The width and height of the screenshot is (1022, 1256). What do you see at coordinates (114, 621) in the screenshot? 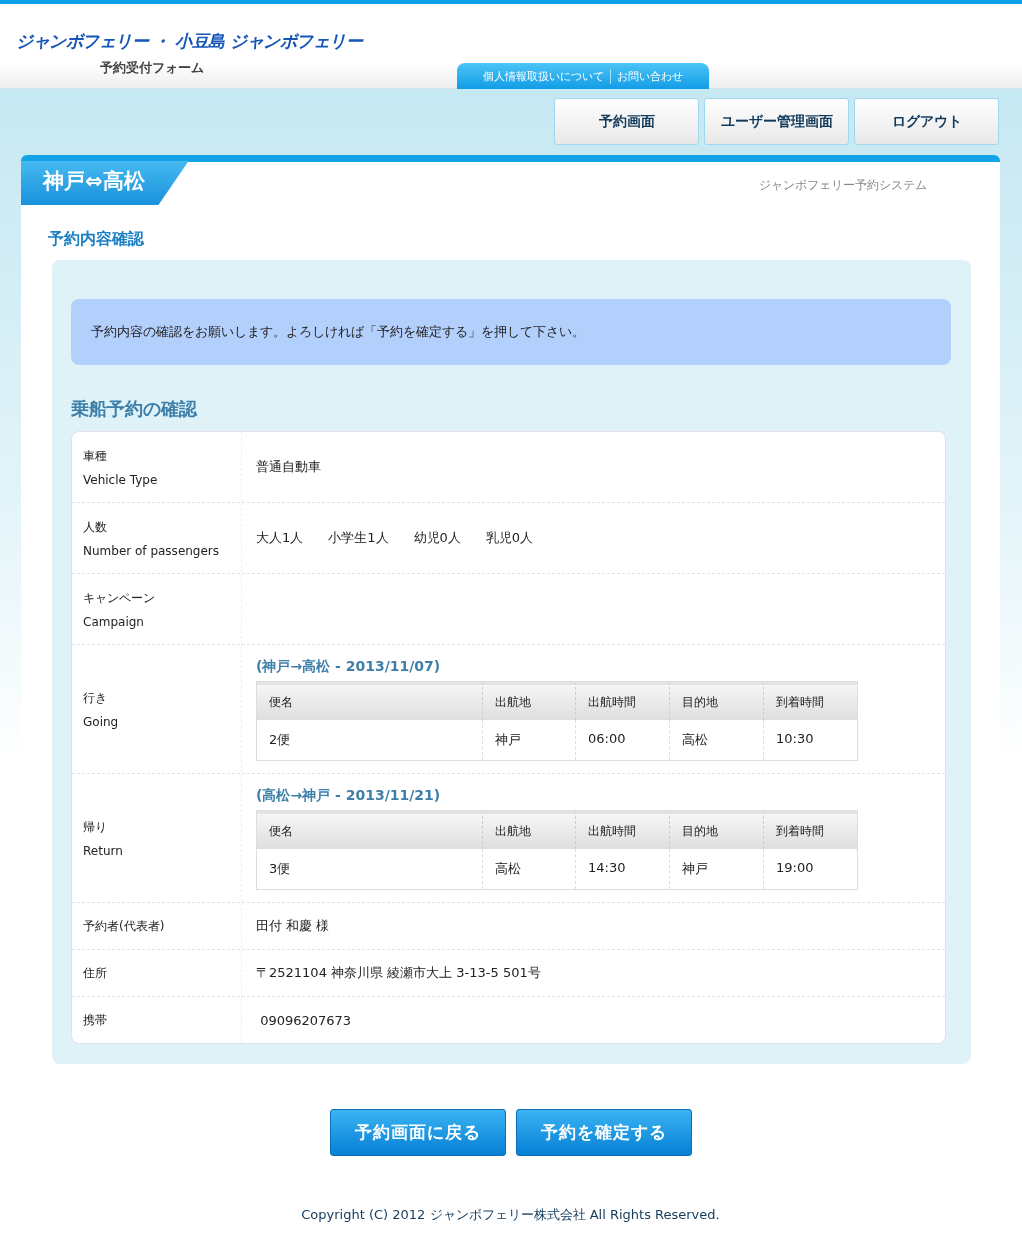
I see `field-label-english: Campaign` at bounding box center [114, 621].